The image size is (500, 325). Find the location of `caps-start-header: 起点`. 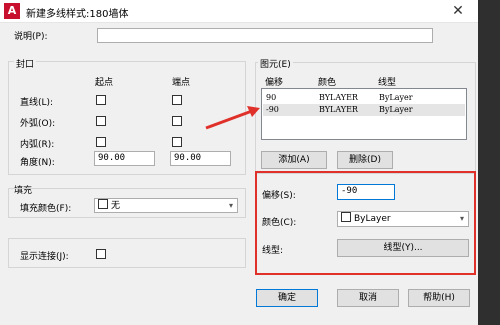

caps-start-header: 起点 is located at coordinates (104, 83).